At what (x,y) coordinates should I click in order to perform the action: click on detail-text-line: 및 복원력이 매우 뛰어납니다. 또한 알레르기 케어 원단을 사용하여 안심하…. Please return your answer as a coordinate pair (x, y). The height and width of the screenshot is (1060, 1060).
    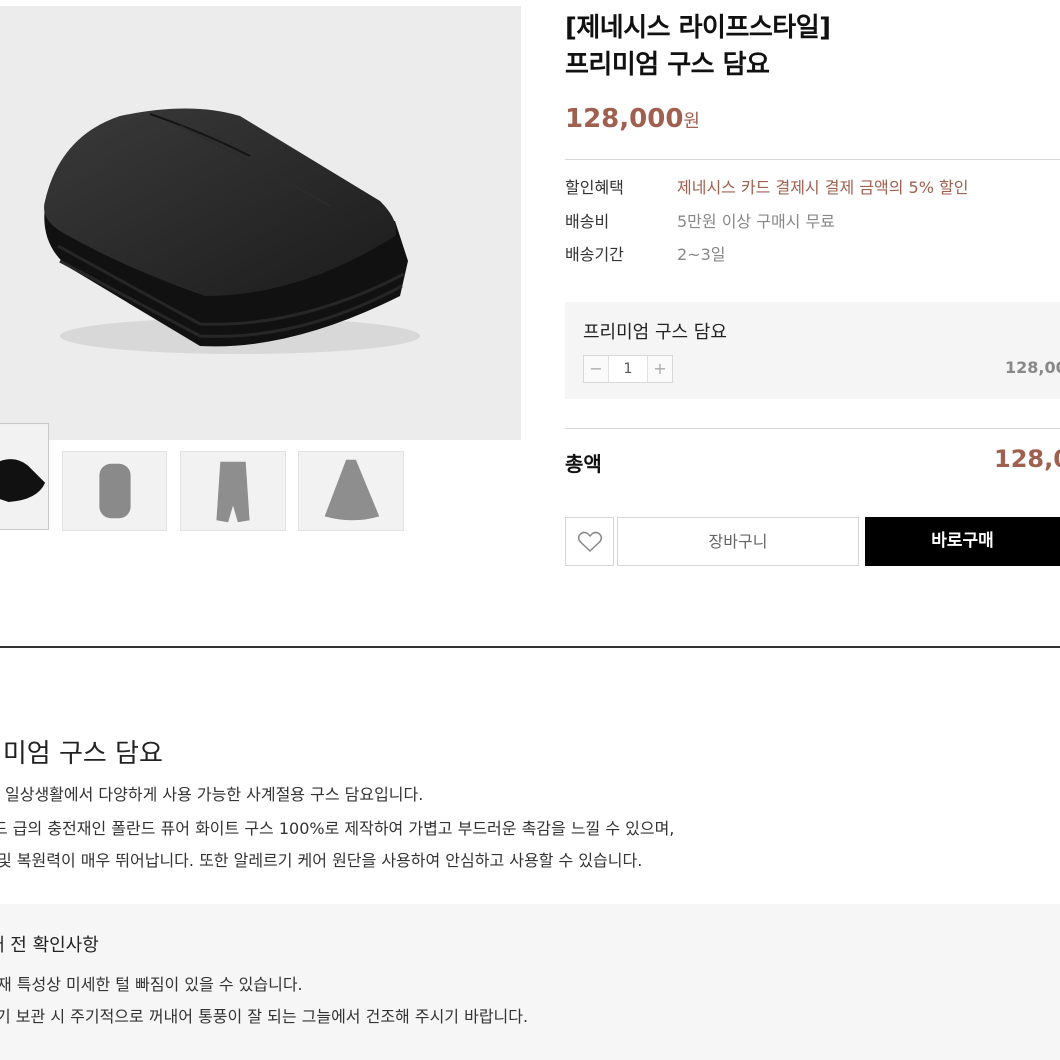
    Looking at the image, I should click on (321, 860).